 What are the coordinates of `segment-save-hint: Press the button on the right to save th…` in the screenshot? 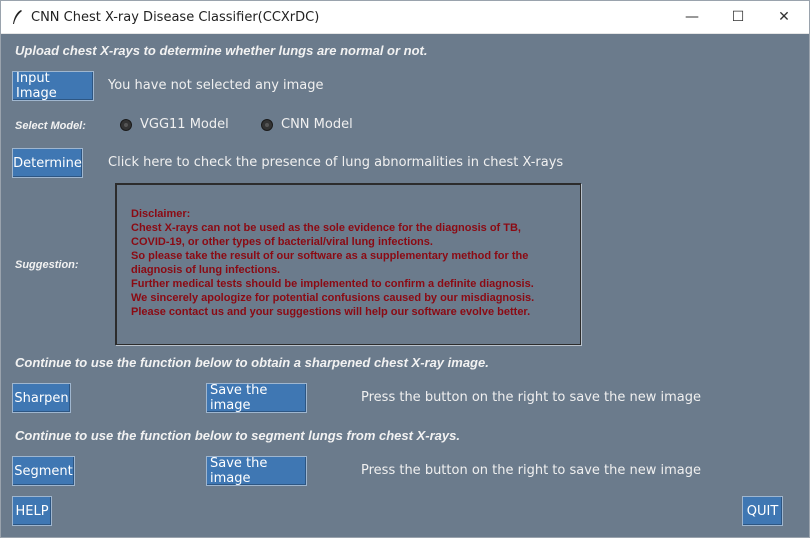 It's located at (531, 470).